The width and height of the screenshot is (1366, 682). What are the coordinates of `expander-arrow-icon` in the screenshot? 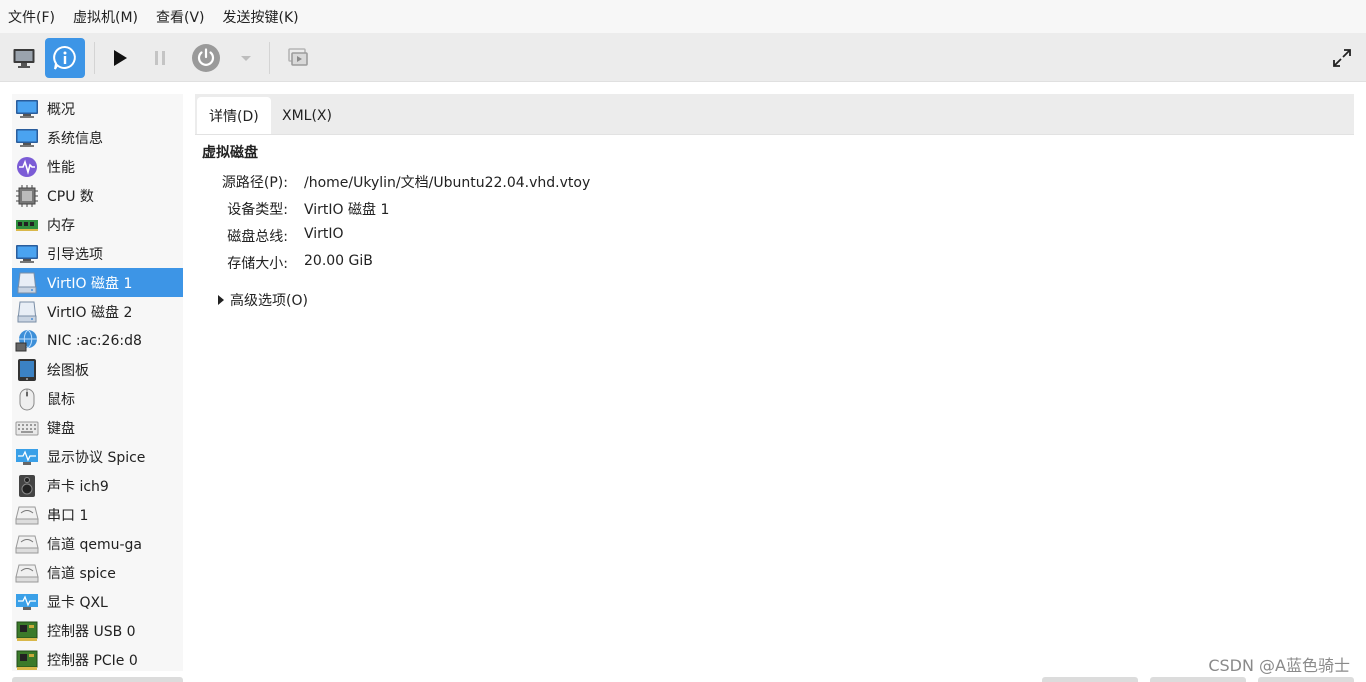 It's located at (221, 300).